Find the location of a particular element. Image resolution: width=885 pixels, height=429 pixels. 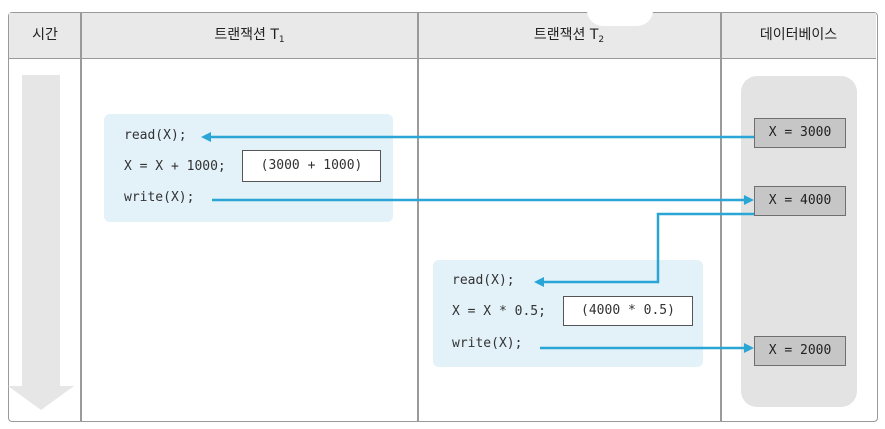

arrowhead-read-t1 is located at coordinates (206, 137).